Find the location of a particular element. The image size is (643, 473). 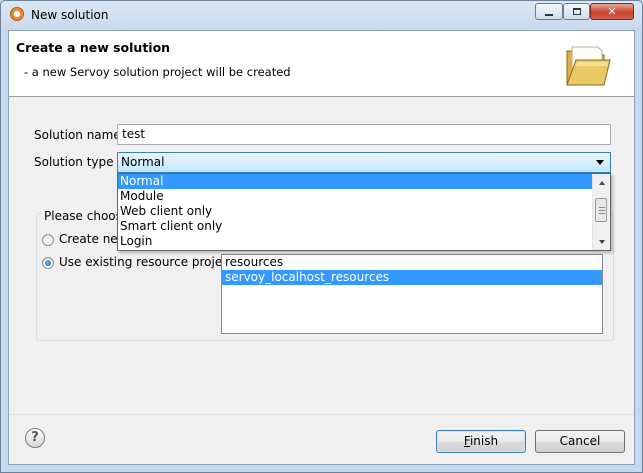

use-existing-label: Use existing resource project is located at coordinates (146, 262).